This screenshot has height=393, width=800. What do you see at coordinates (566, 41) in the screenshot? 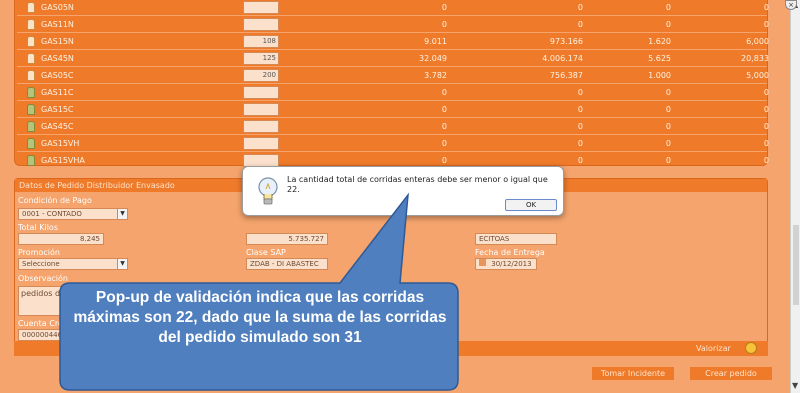
I see `product-value-2: 973.166` at bounding box center [566, 41].